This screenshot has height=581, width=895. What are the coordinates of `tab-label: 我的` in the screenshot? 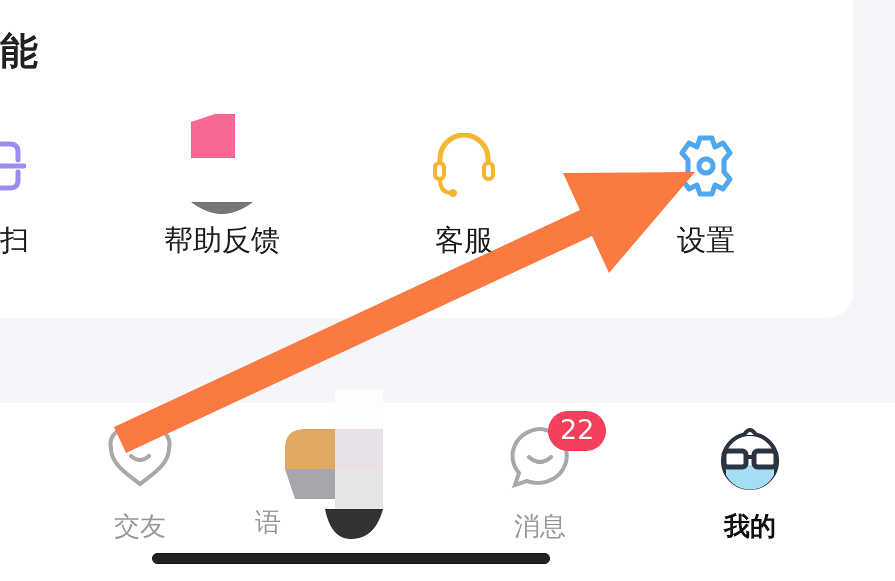 It's located at (750, 527).